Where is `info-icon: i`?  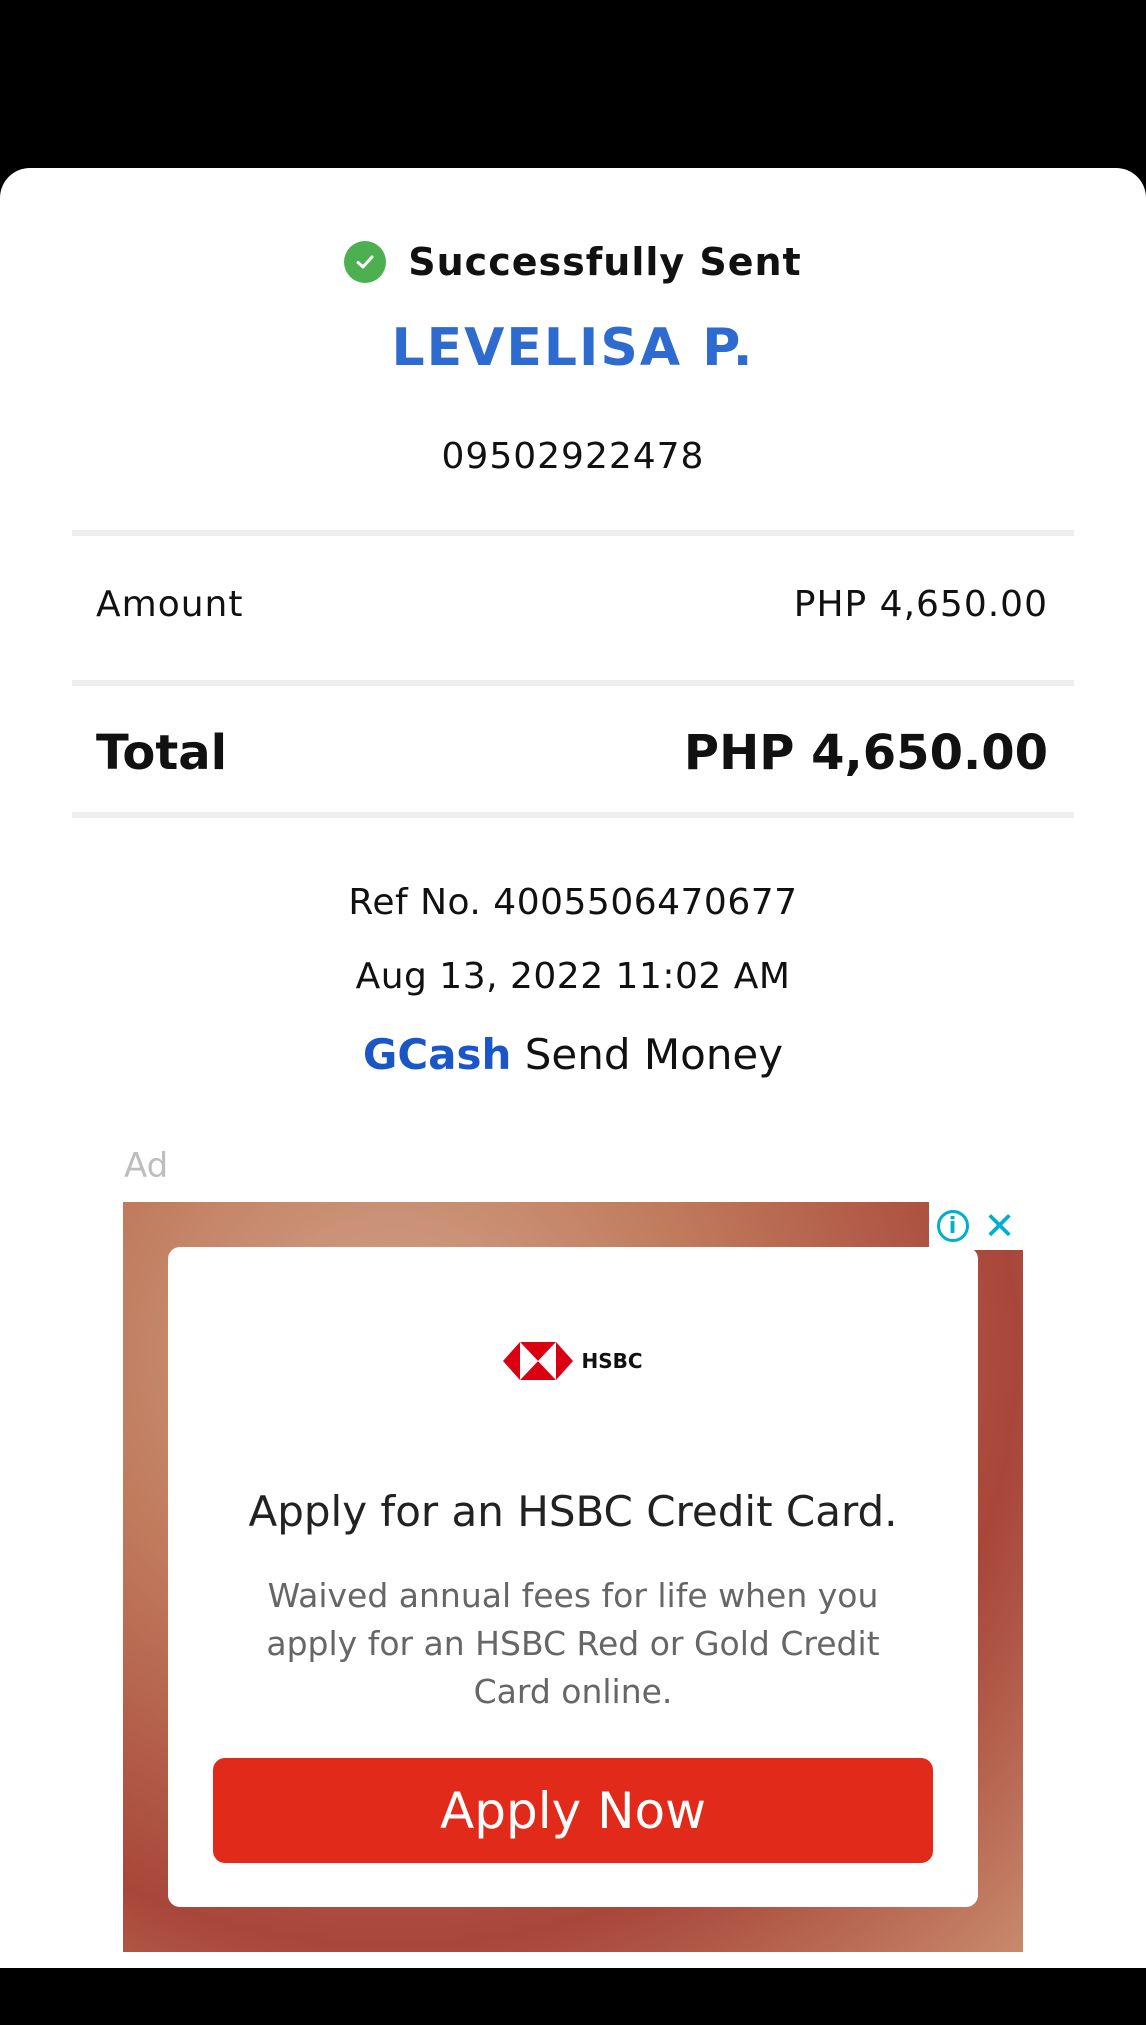
info-icon: i is located at coordinates (952, 1226).